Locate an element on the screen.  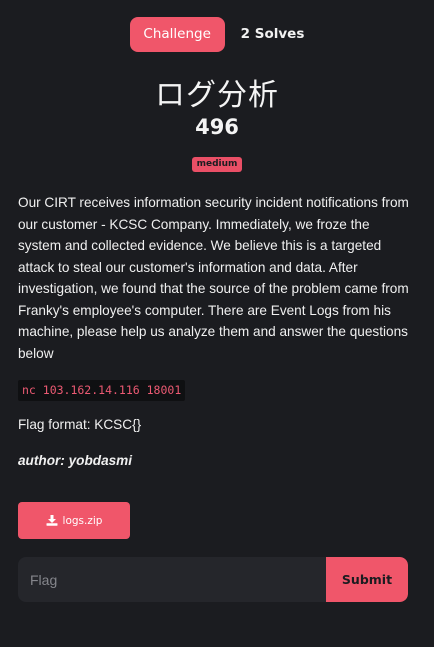
tab-bar: Challenge 2 Solves is located at coordinates (217, 34).